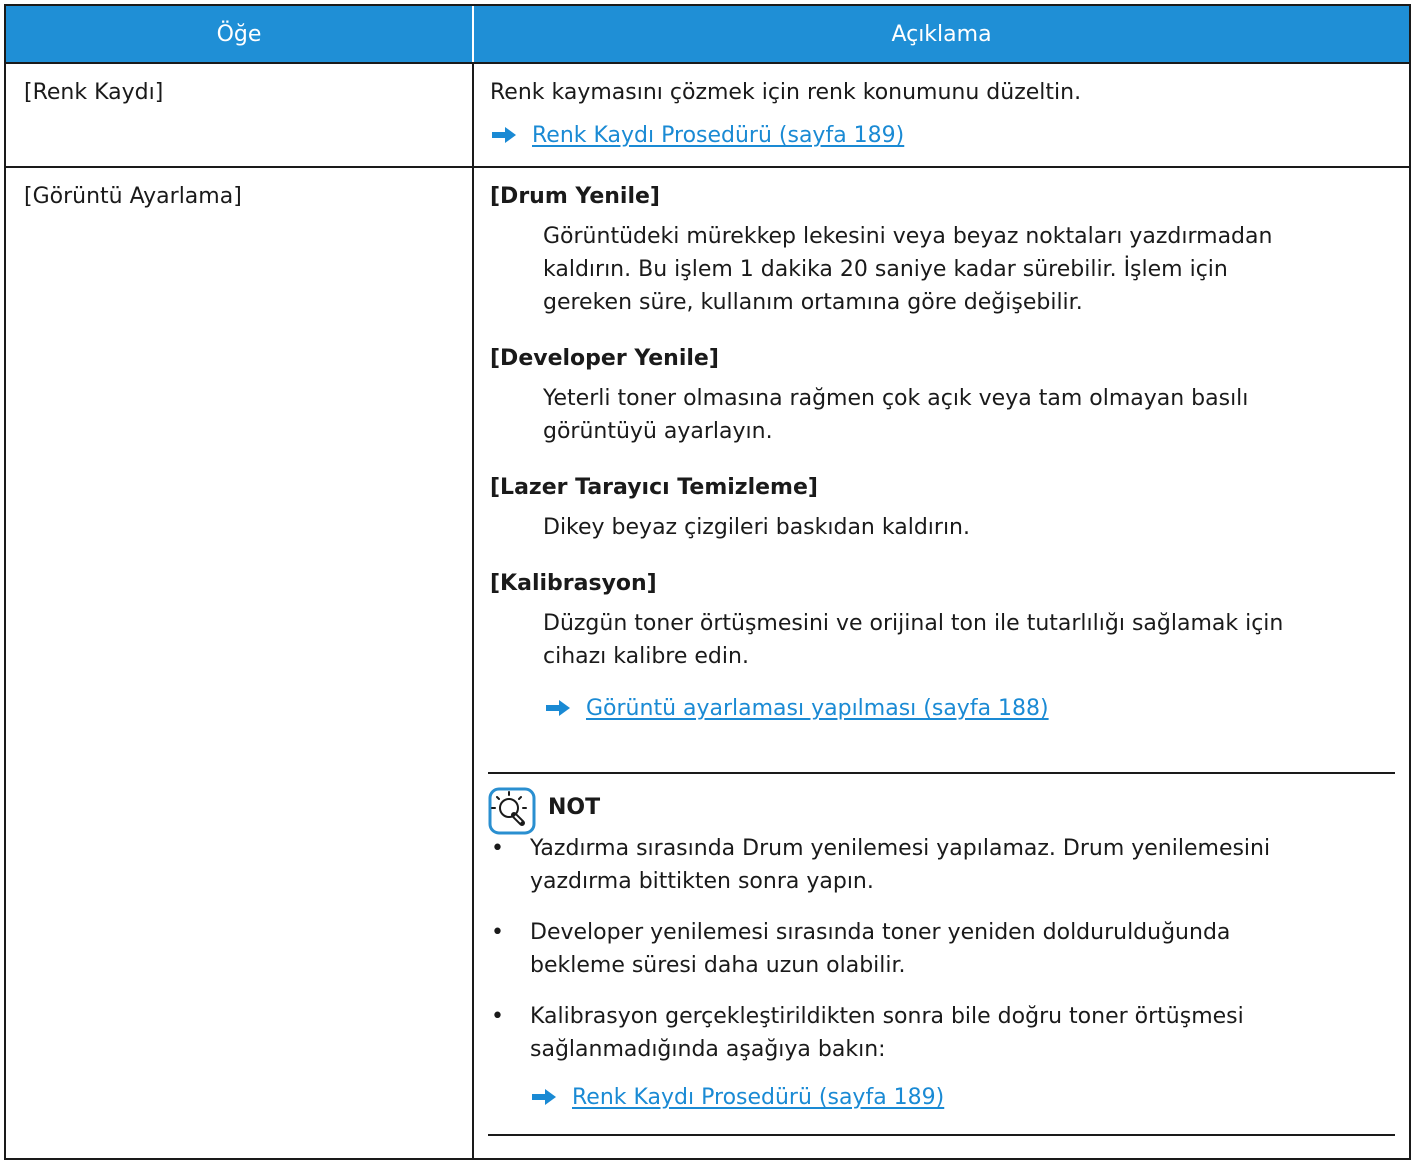  I want to click on note-bullet-line: yazdırma bittikten sonra yapın., so click(702, 881).